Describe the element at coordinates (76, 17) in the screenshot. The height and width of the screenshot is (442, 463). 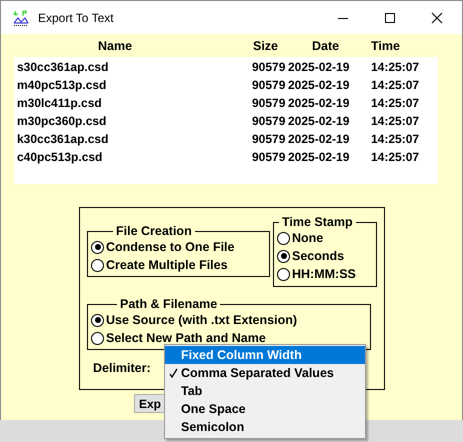
I see `window-title: Export To Text` at that location.